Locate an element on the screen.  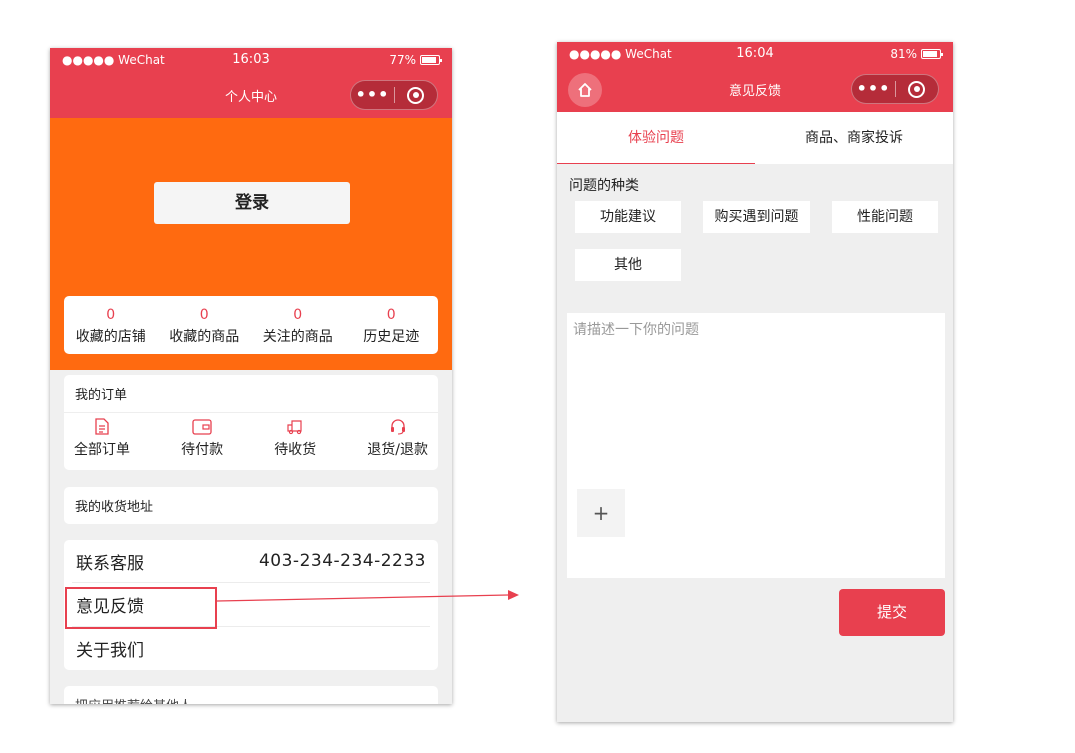
tag-other: 其他 is located at coordinates (628, 265).